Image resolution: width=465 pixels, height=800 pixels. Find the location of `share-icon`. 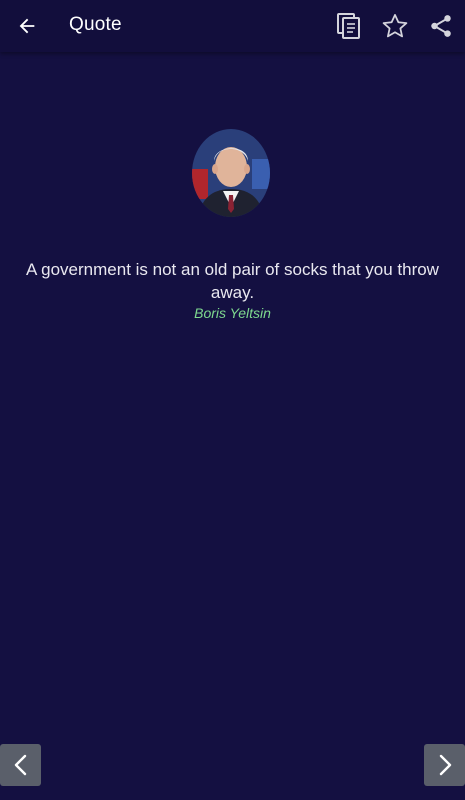

share-icon is located at coordinates (441, 26).